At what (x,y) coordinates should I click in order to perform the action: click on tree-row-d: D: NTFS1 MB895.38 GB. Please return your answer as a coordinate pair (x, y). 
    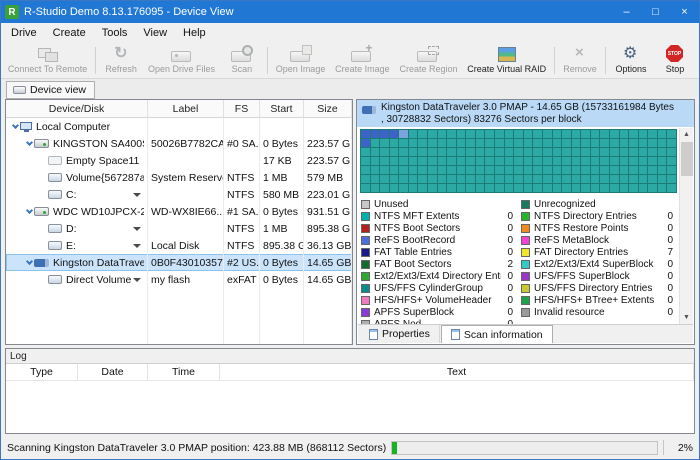
    Looking at the image, I should click on (179, 228).